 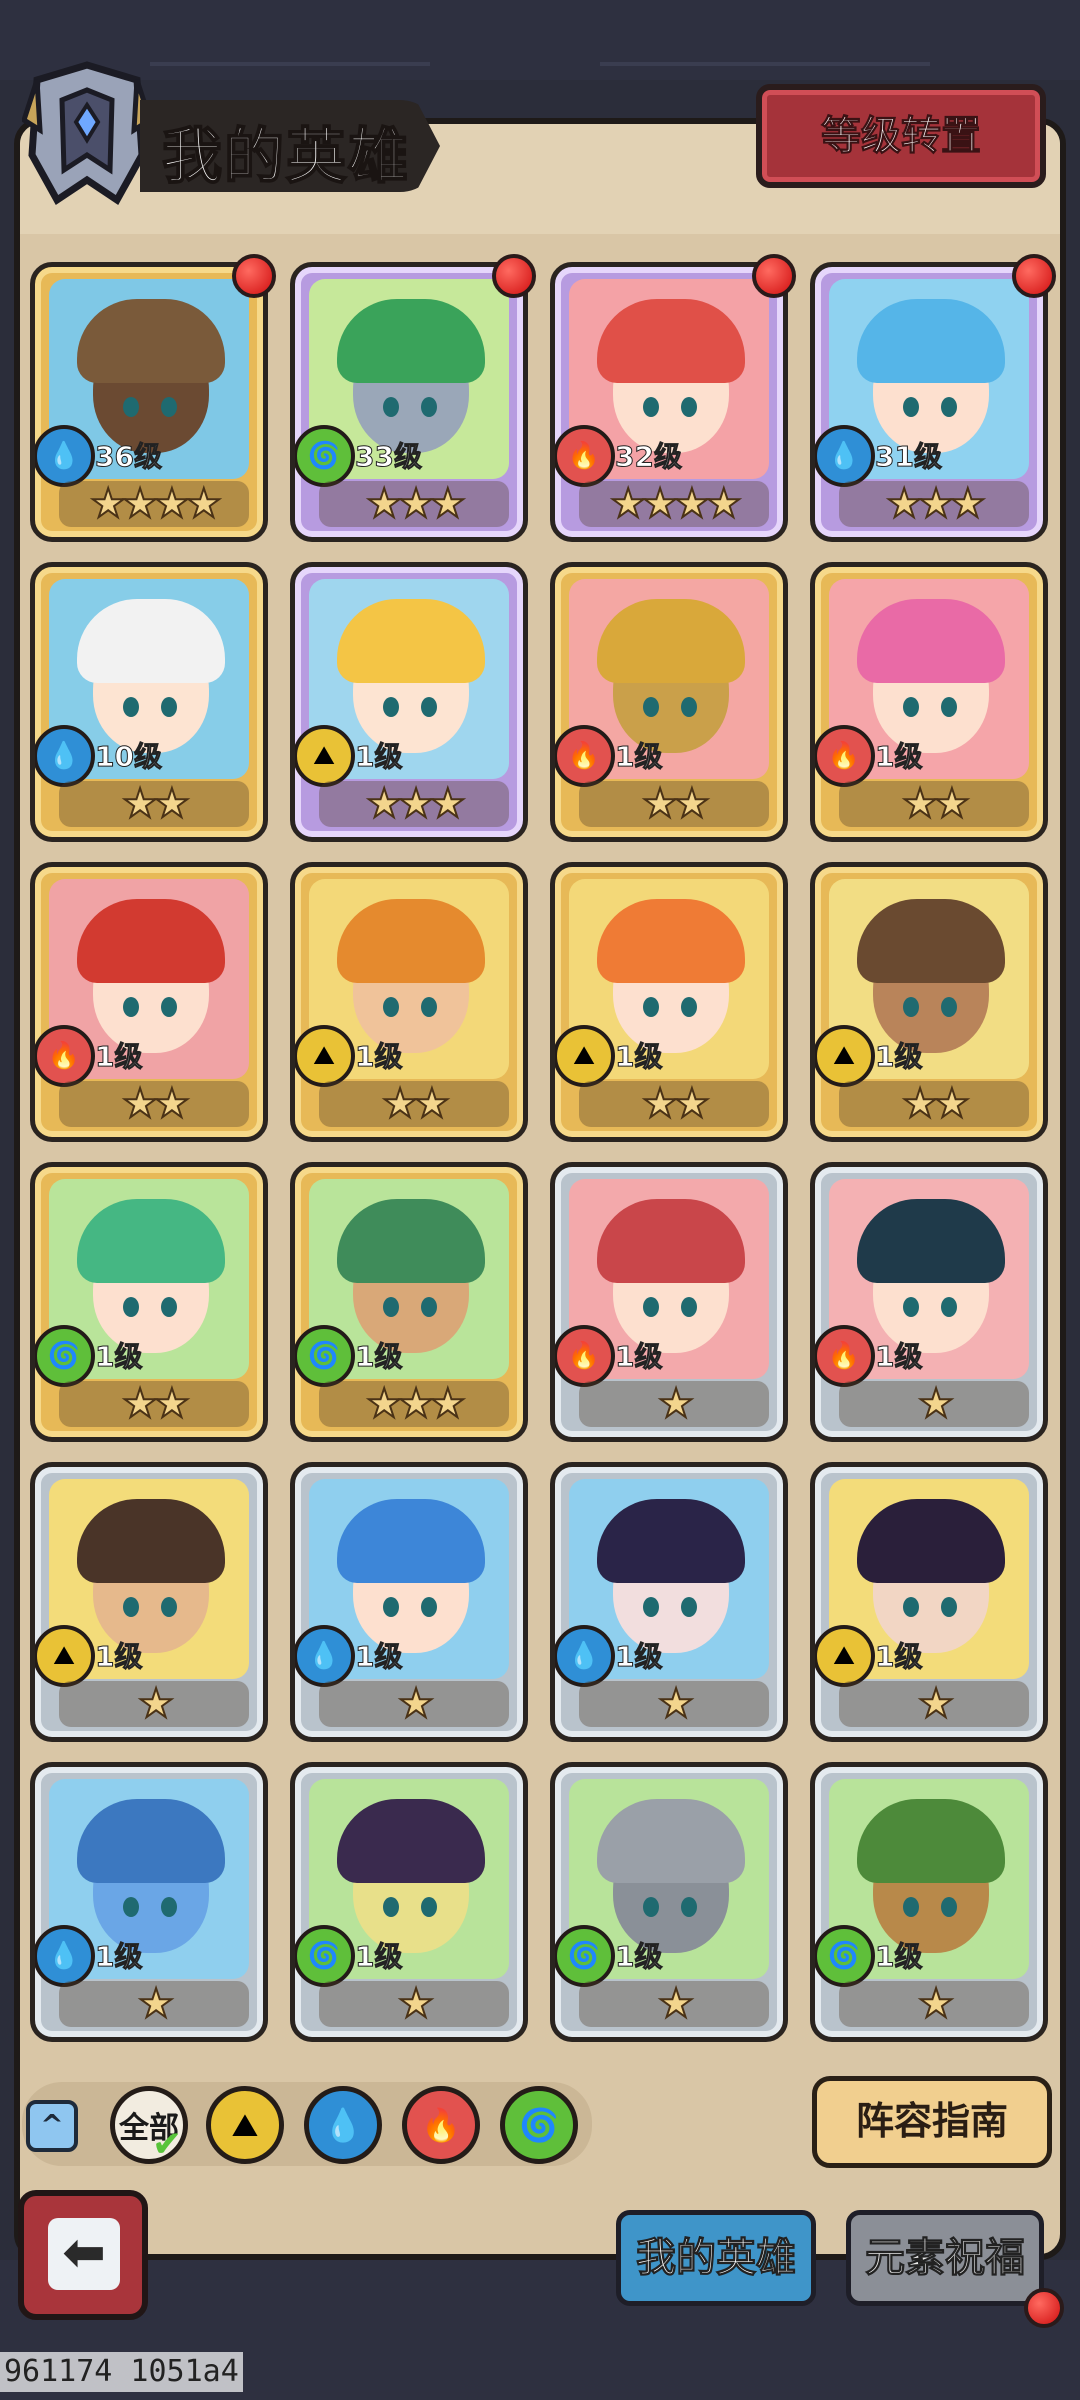 What do you see at coordinates (649, 457) in the screenshot?
I see `hero-level: 32级` at bounding box center [649, 457].